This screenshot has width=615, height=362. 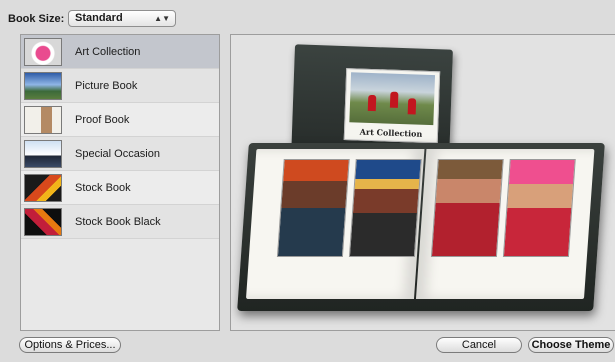 What do you see at coordinates (162, 18) in the screenshot?
I see `select-arrows-icon: ▲▼` at bounding box center [162, 18].